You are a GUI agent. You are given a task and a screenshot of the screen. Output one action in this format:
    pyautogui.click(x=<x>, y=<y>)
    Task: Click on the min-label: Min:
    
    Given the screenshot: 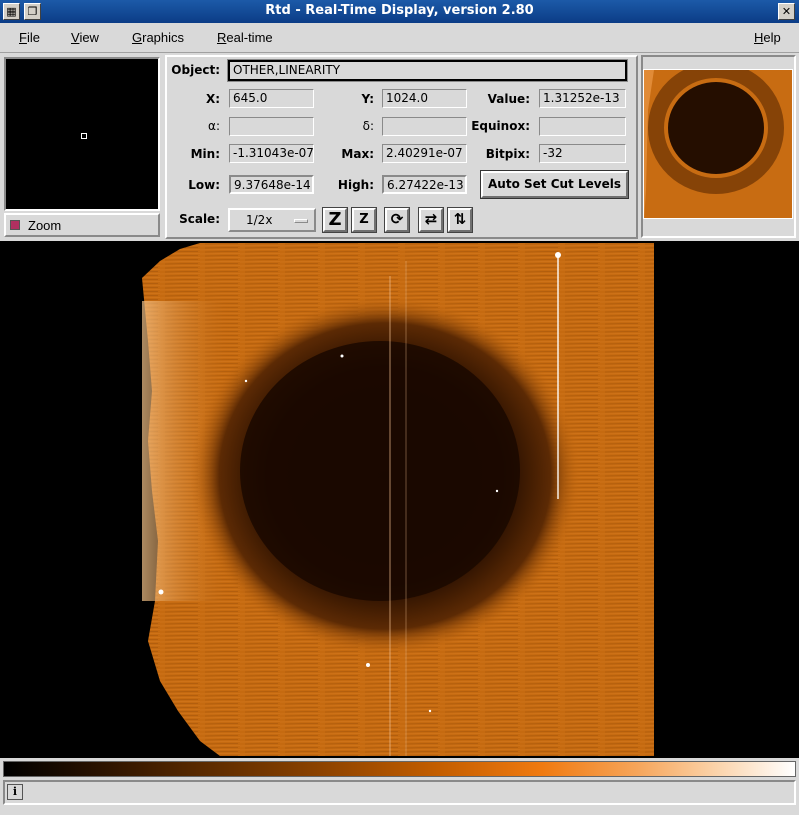 What is the action you would take?
    pyautogui.click(x=205, y=154)
    